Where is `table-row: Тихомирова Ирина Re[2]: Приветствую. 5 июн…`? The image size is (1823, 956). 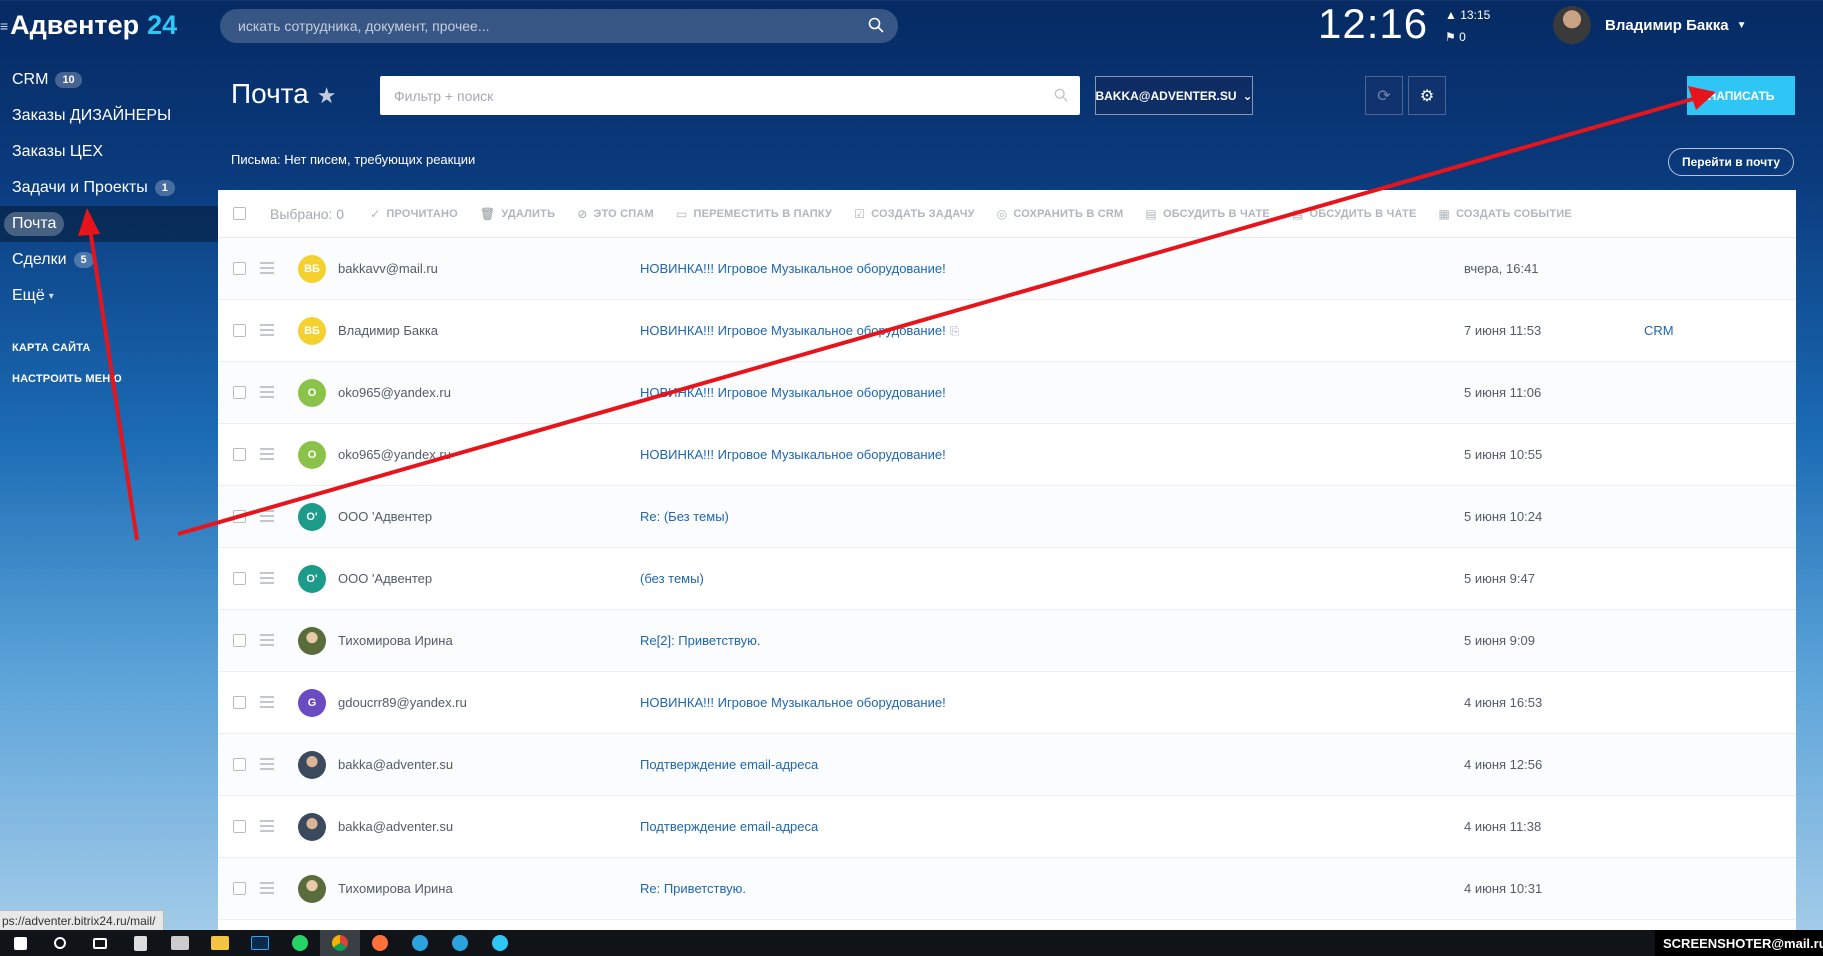 table-row: Тихомирова Ирина Re[2]: Приветствую. 5 июн… is located at coordinates (1007, 641).